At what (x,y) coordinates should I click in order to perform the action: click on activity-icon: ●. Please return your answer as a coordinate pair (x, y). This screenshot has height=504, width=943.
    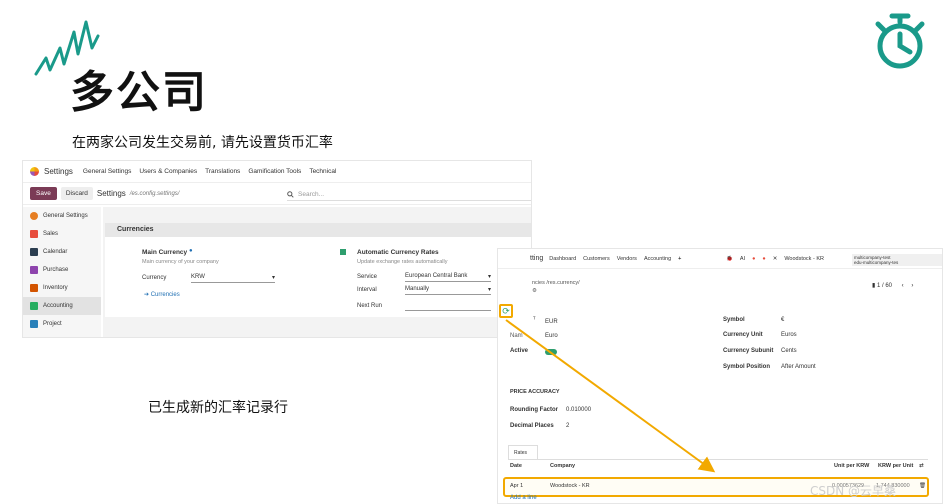
    Looking at the image, I should click on (763, 259).